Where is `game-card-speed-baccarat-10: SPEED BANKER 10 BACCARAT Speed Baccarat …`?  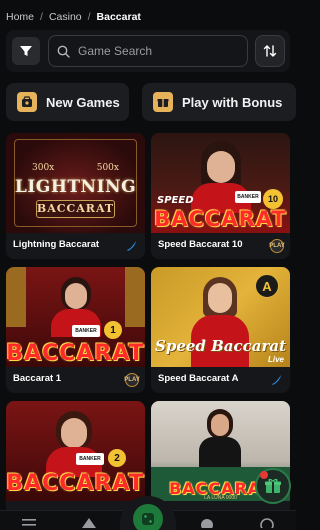
game-card-speed-baccarat-10: SPEED BANKER 10 BACCARAT Speed Baccarat … is located at coordinates (220, 196).